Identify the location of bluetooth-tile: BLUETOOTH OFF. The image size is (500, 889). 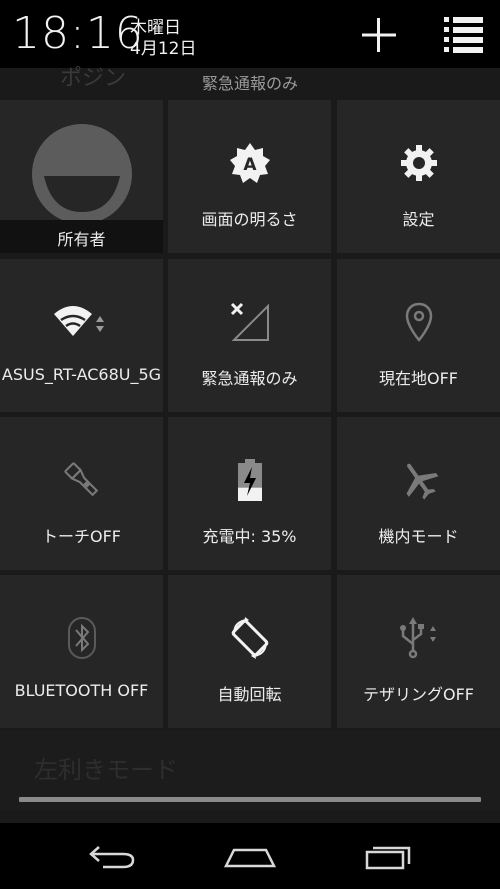
(81, 651).